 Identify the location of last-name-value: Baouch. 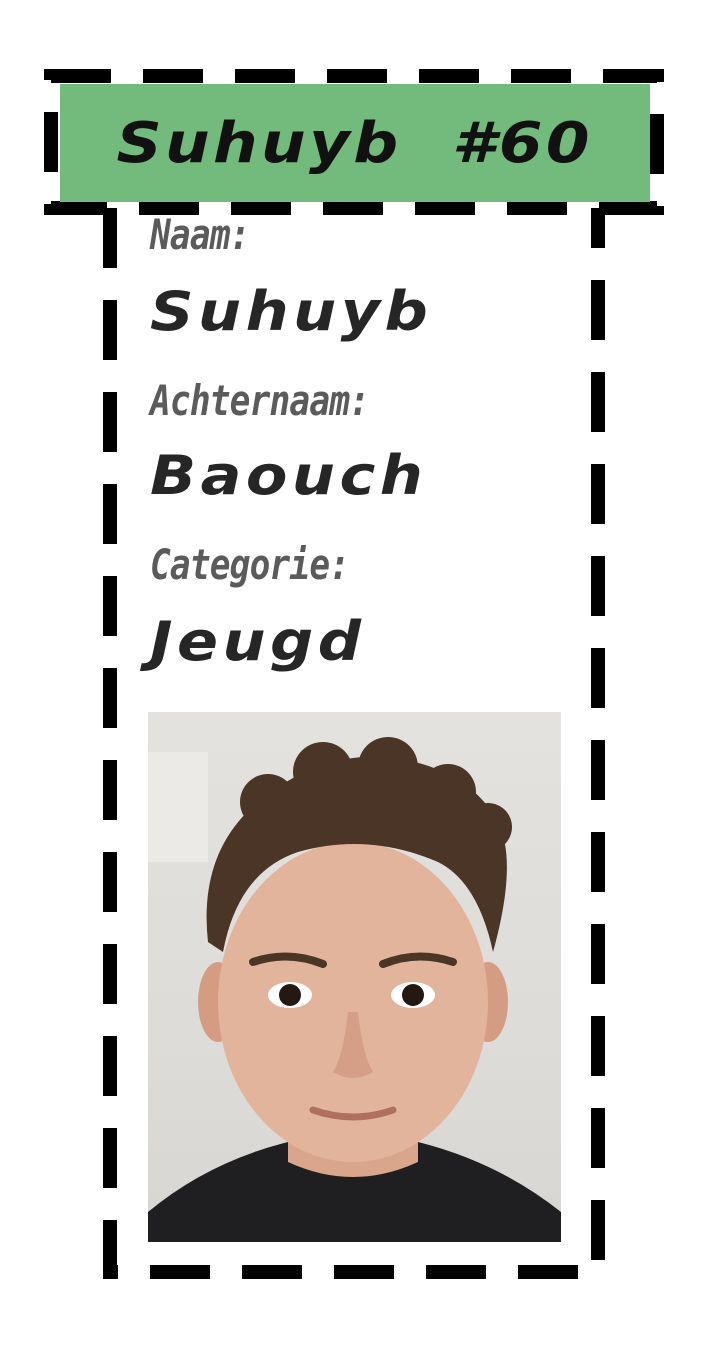
(289, 475).